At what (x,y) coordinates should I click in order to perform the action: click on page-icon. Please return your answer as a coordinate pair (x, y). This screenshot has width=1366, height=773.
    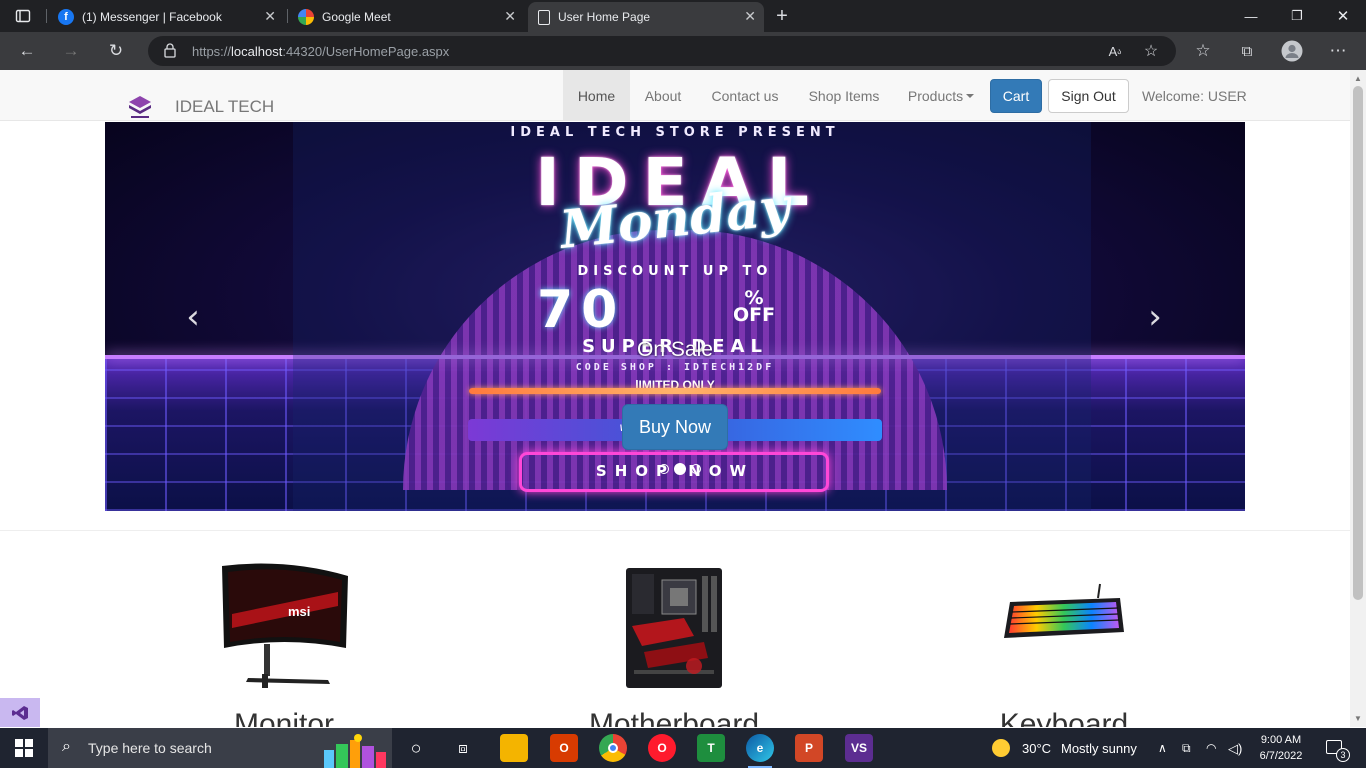
    Looking at the image, I should click on (544, 17).